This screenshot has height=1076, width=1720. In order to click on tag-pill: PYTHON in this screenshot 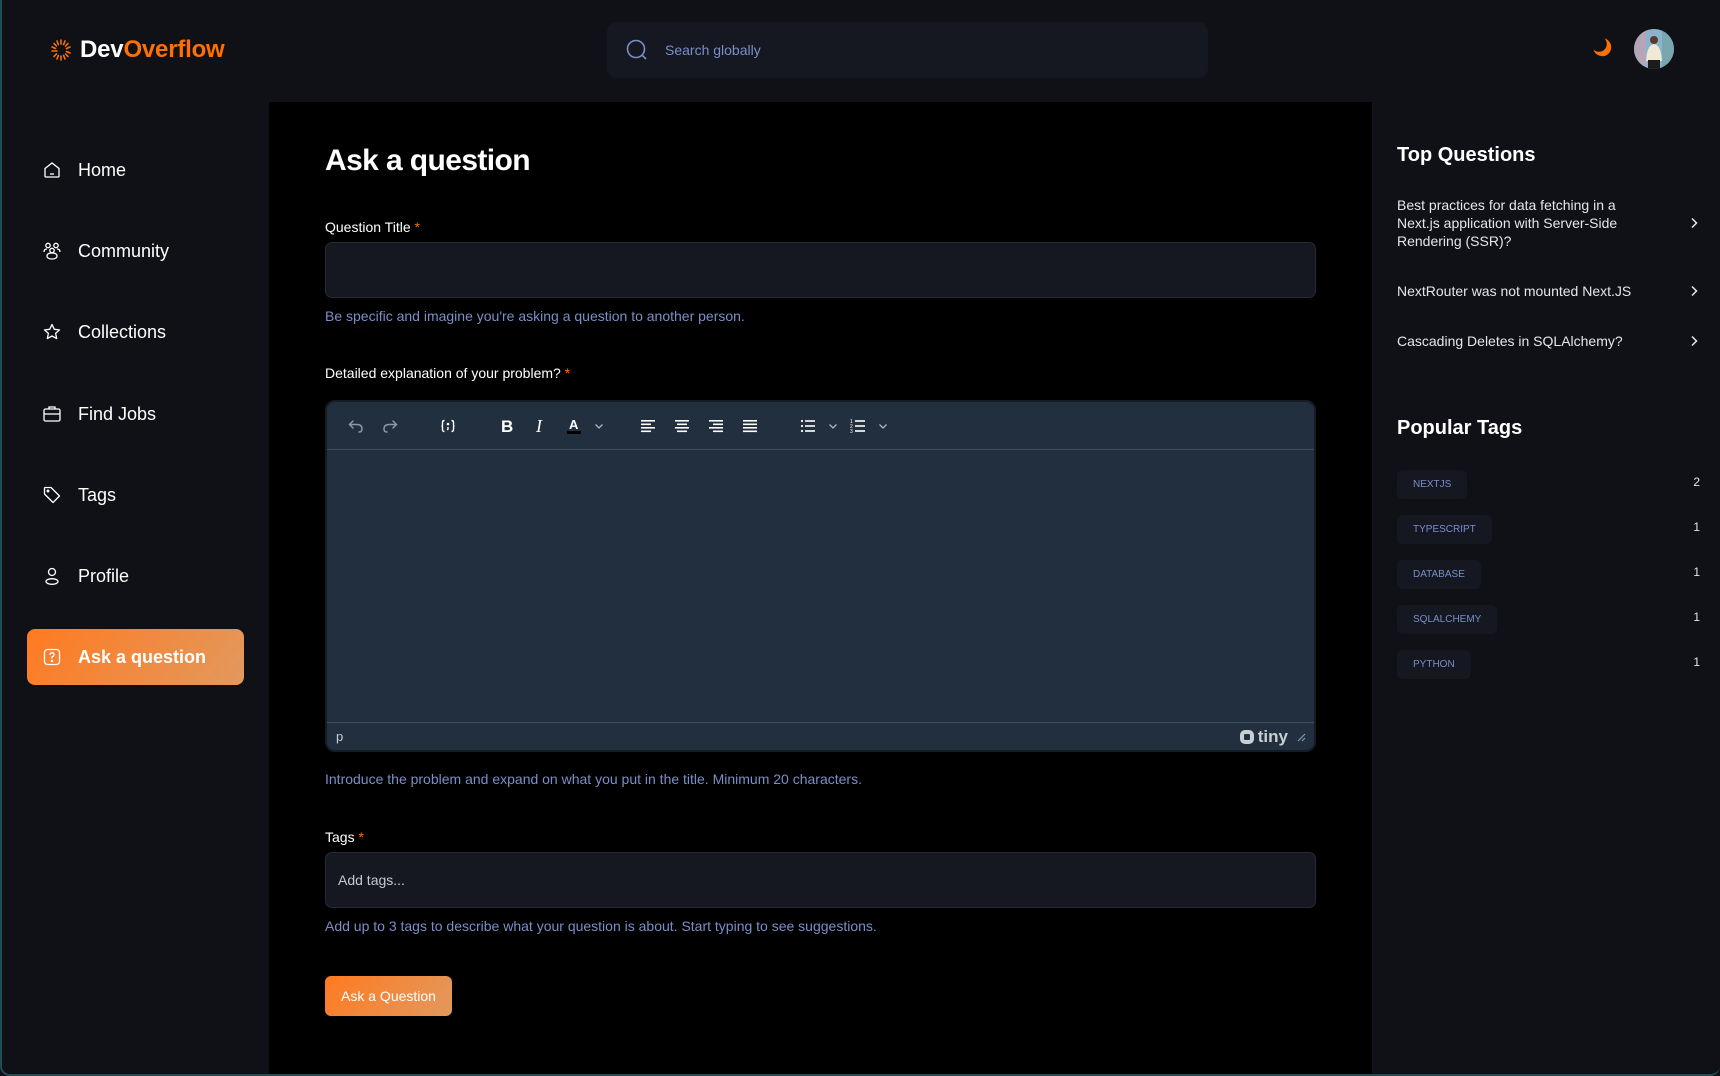, I will do `click(1434, 664)`.